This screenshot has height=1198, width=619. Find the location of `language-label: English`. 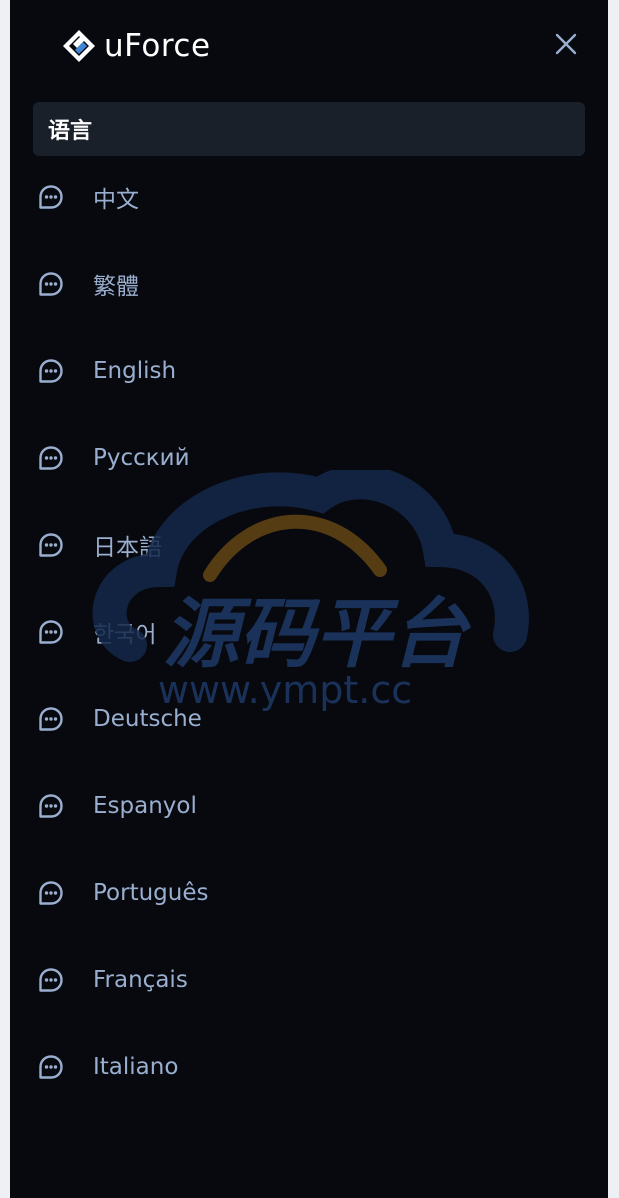

language-label: English is located at coordinates (135, 370).